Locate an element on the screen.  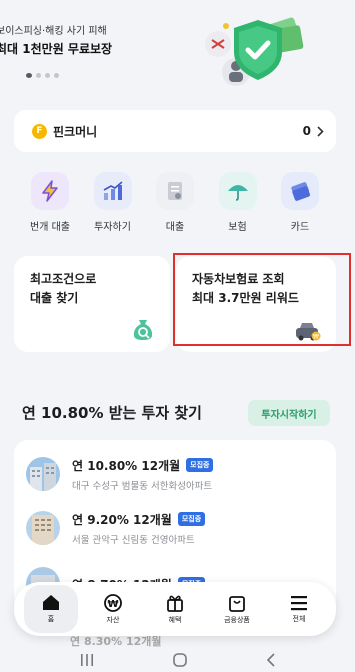
service-label: 투자하기 is located at coordinates (112, 227).